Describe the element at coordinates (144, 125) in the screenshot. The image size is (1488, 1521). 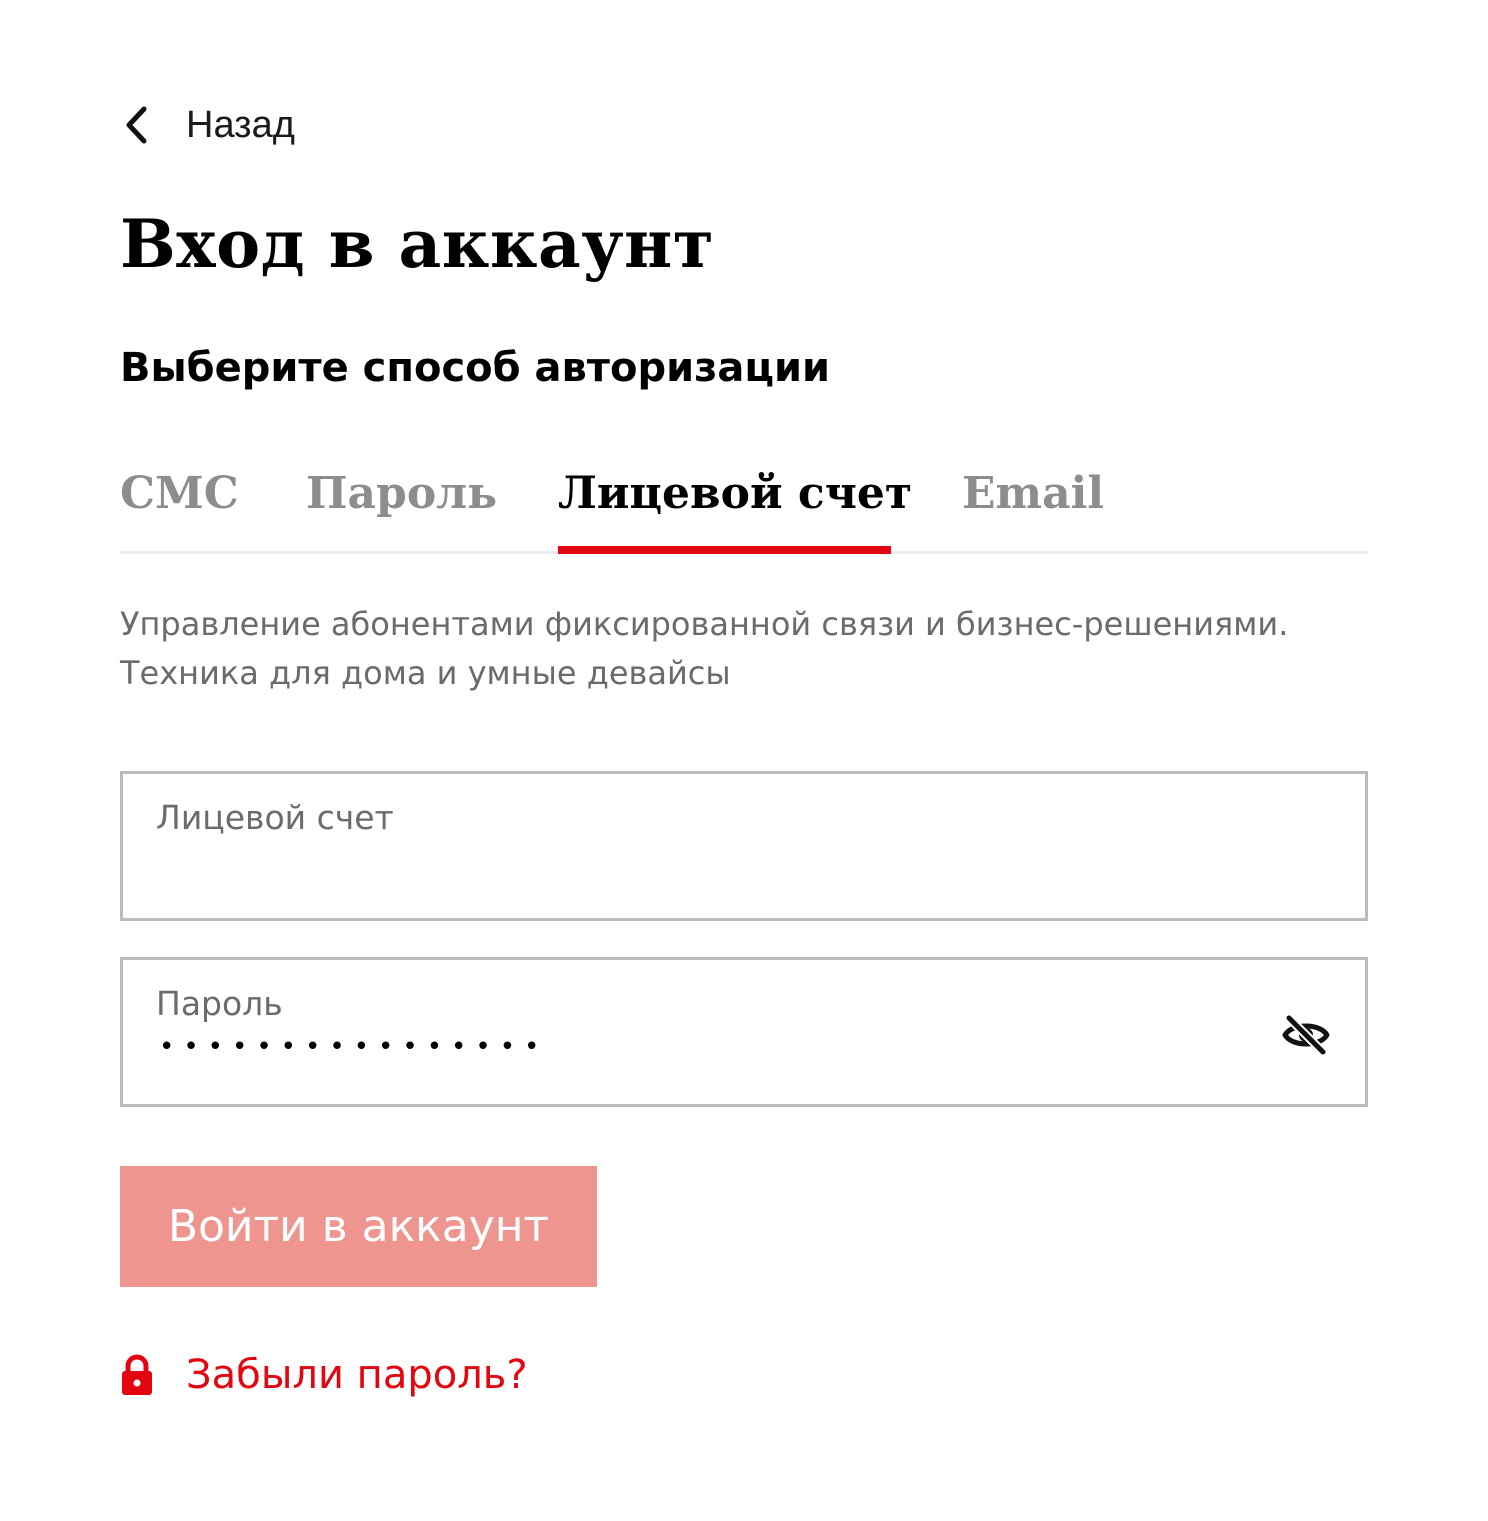
I see `chevron-left-icon` at that location.